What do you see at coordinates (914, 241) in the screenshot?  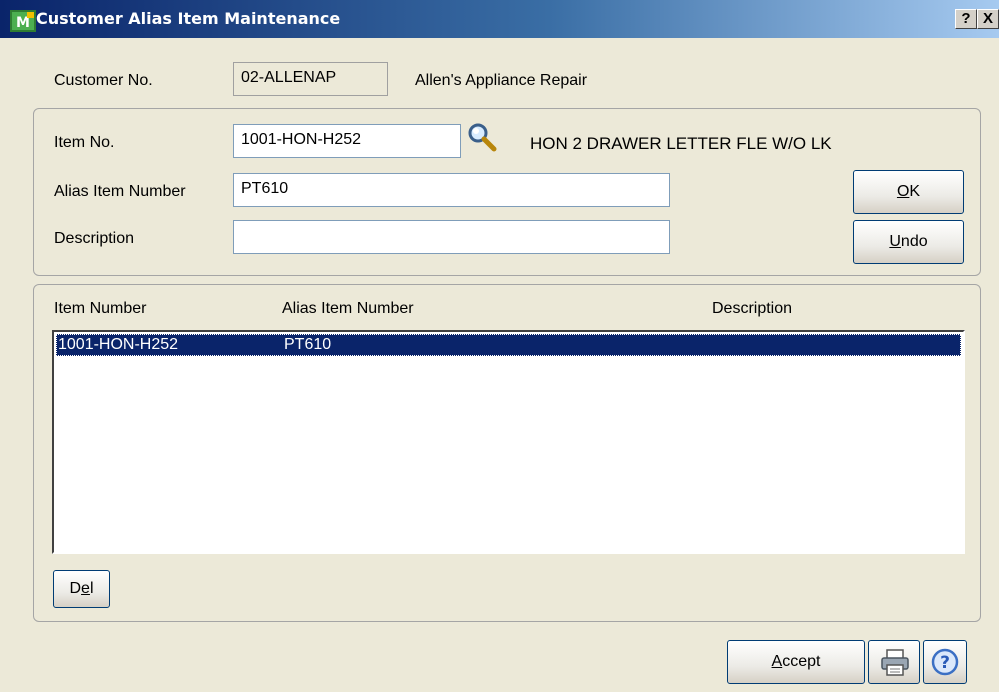 I see `undo-label-rest: ndo` at bounding box center [914, 241].